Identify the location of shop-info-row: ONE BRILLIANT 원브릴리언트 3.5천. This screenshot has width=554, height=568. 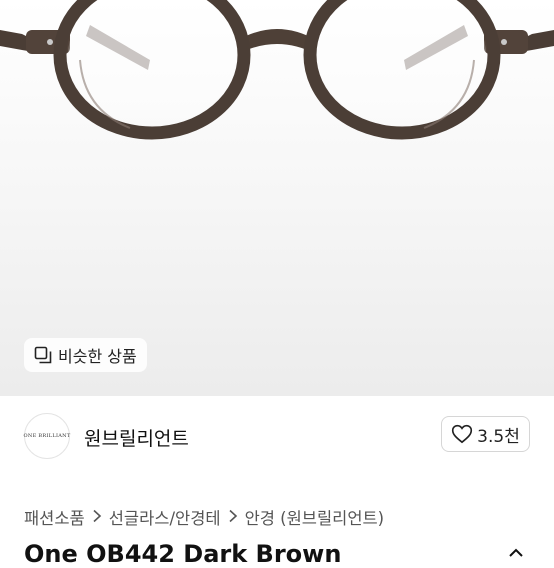
(277, 438).